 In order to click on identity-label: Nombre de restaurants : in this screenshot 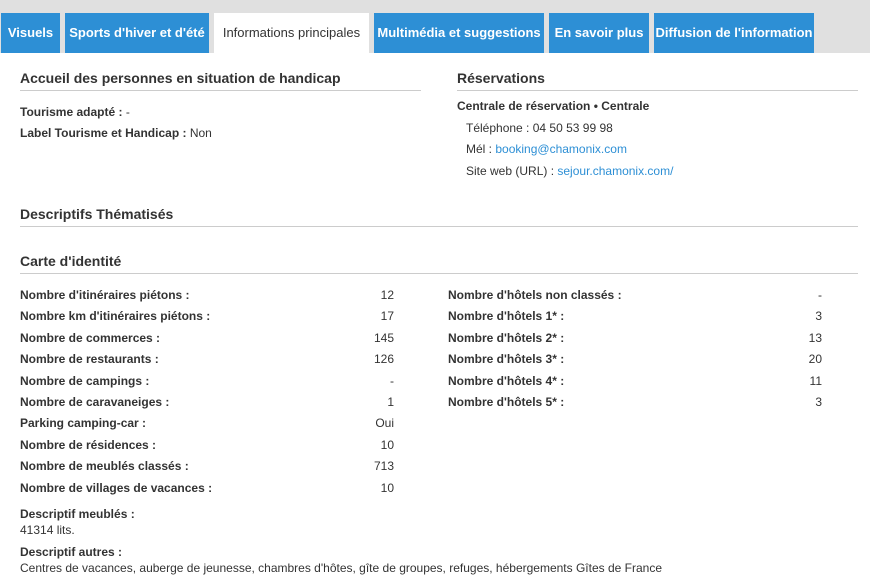, I will do `click(89, 359)`.